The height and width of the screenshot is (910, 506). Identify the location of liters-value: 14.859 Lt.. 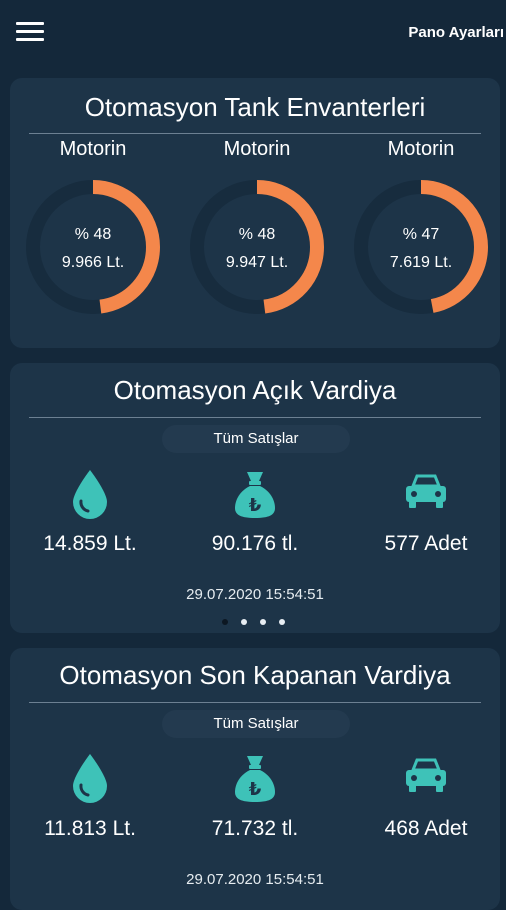
(90, 543).